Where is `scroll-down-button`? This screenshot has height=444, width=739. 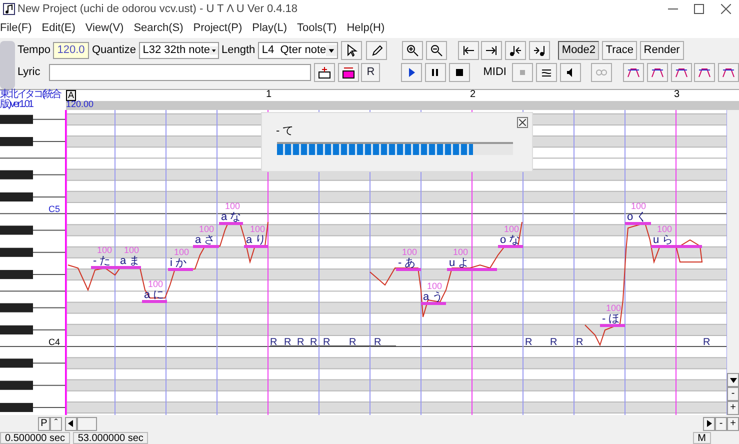
scroll-down-button is located at coordinates (733, 380).